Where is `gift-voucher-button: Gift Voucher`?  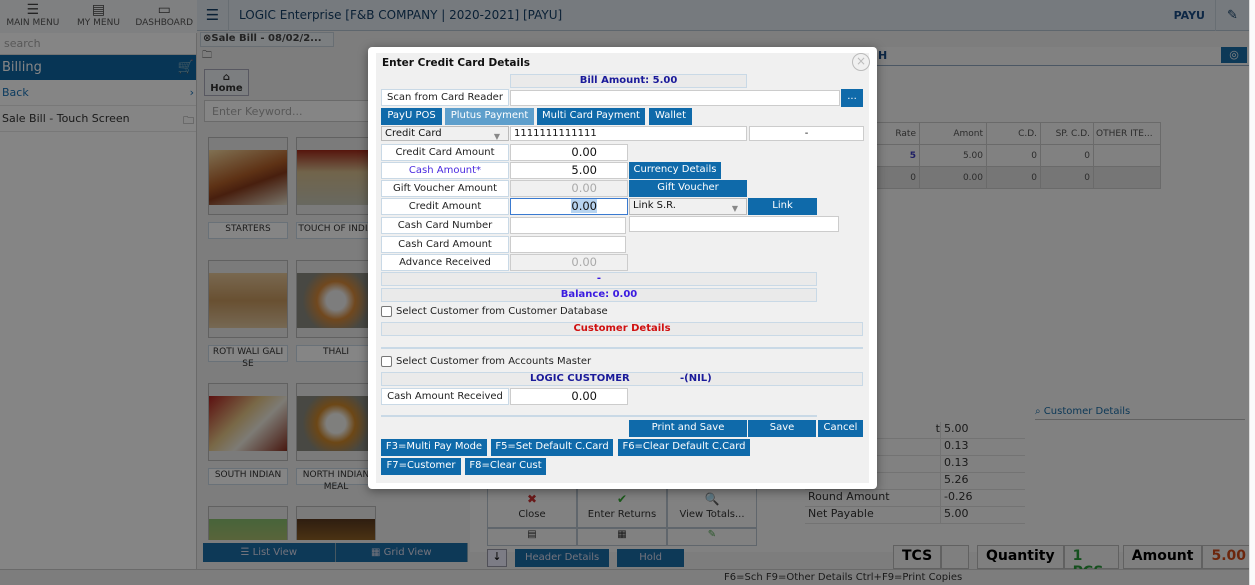
gift-voucher-button: Gift Voucher is located at coordinates (688, 188).